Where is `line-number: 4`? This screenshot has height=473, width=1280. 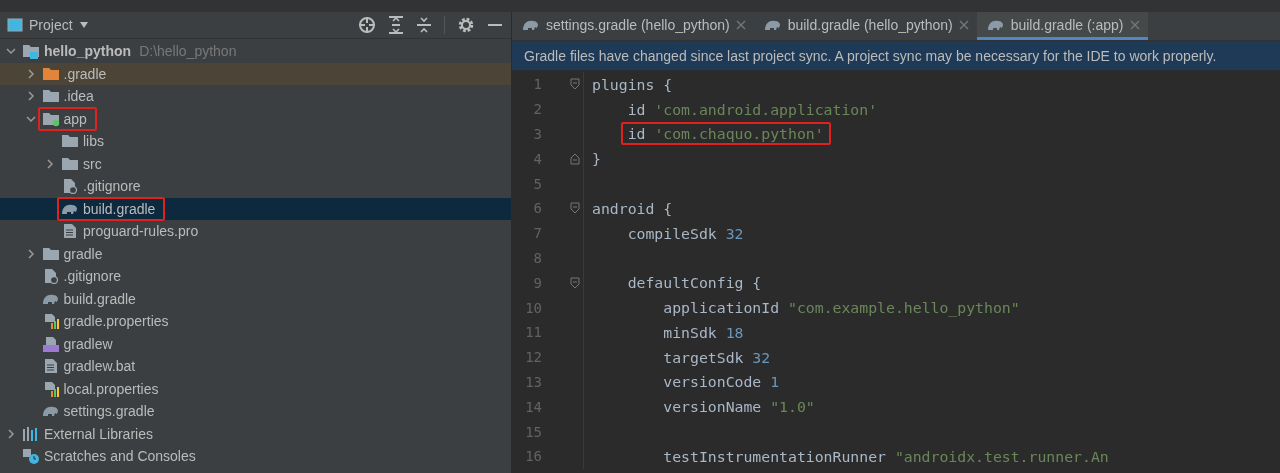
line-number: 4 is located at coordinates (537, 158).